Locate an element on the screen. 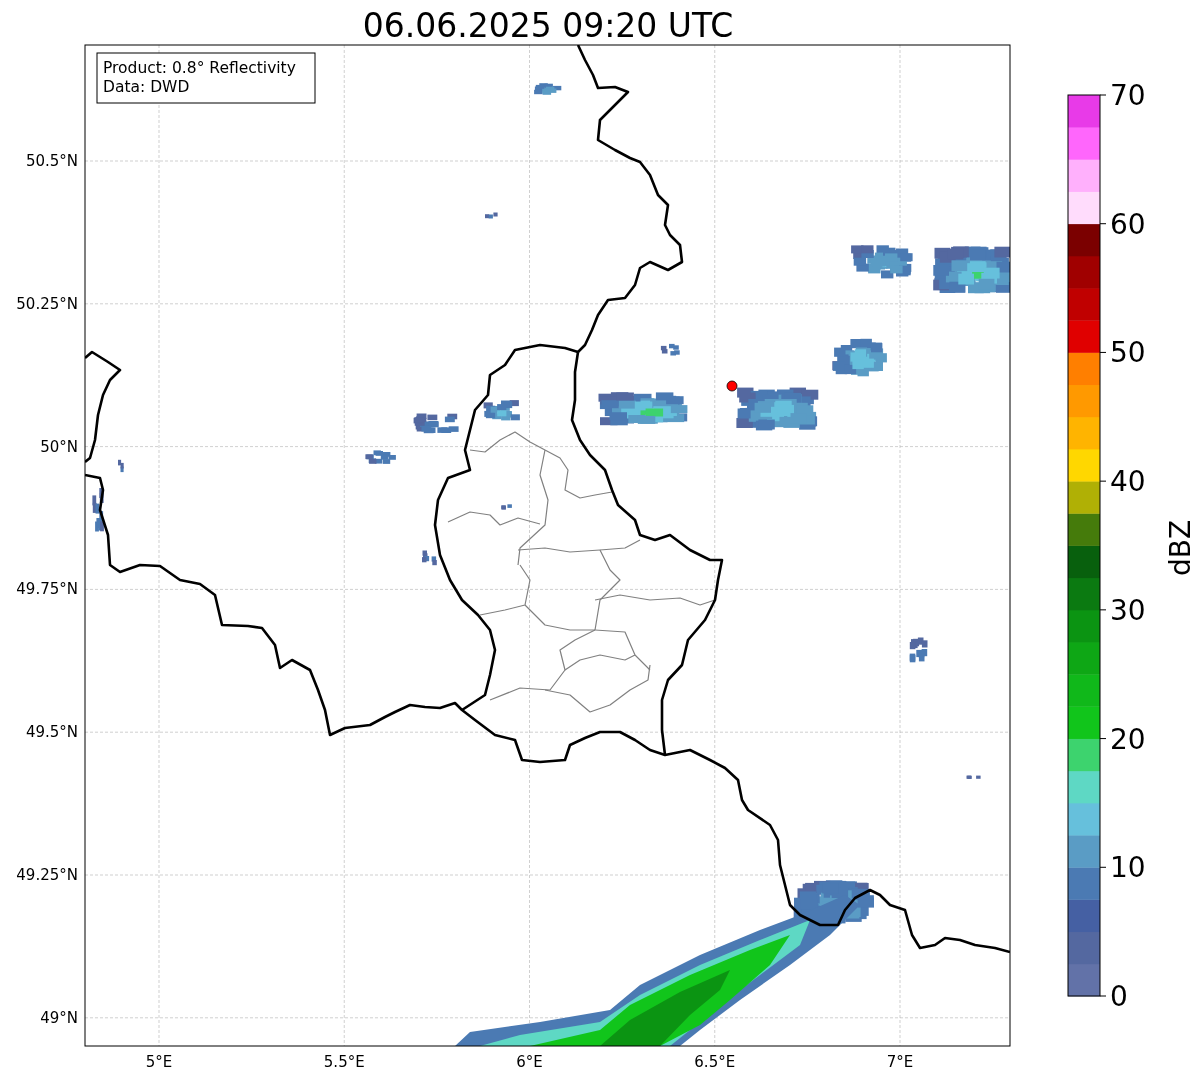  longitude-label: 5°E is located at coordinates (159, 1062).